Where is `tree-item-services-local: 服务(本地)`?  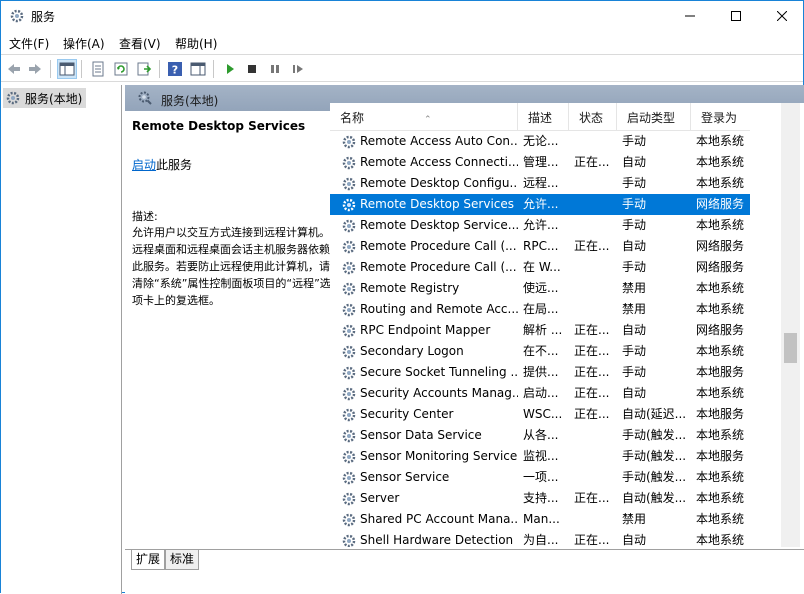 tree-item-services-local: 服务(本地) is located at coordinates (45, 98).